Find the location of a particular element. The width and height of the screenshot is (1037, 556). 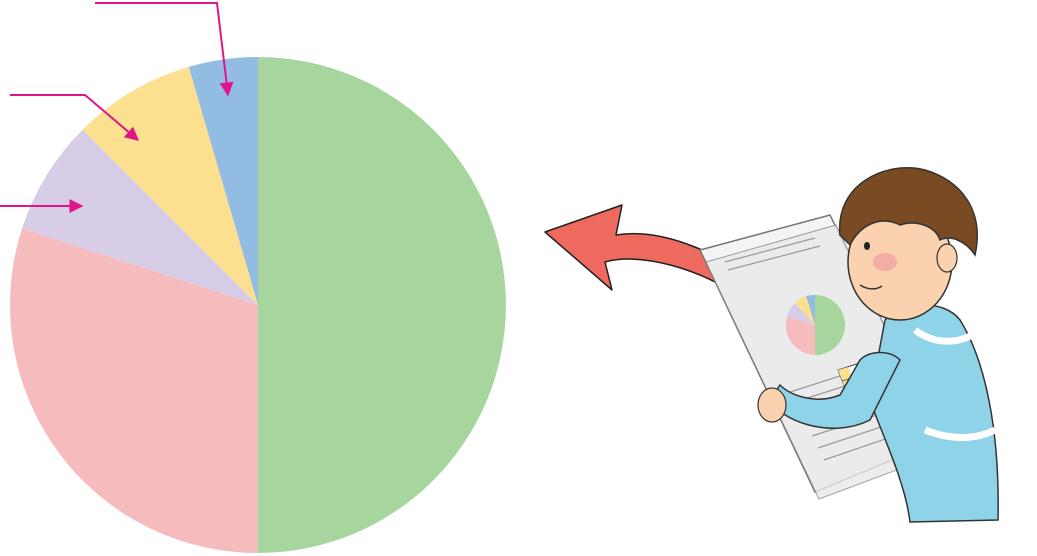

mini-pie-icon is located at coordinates (815, 324).